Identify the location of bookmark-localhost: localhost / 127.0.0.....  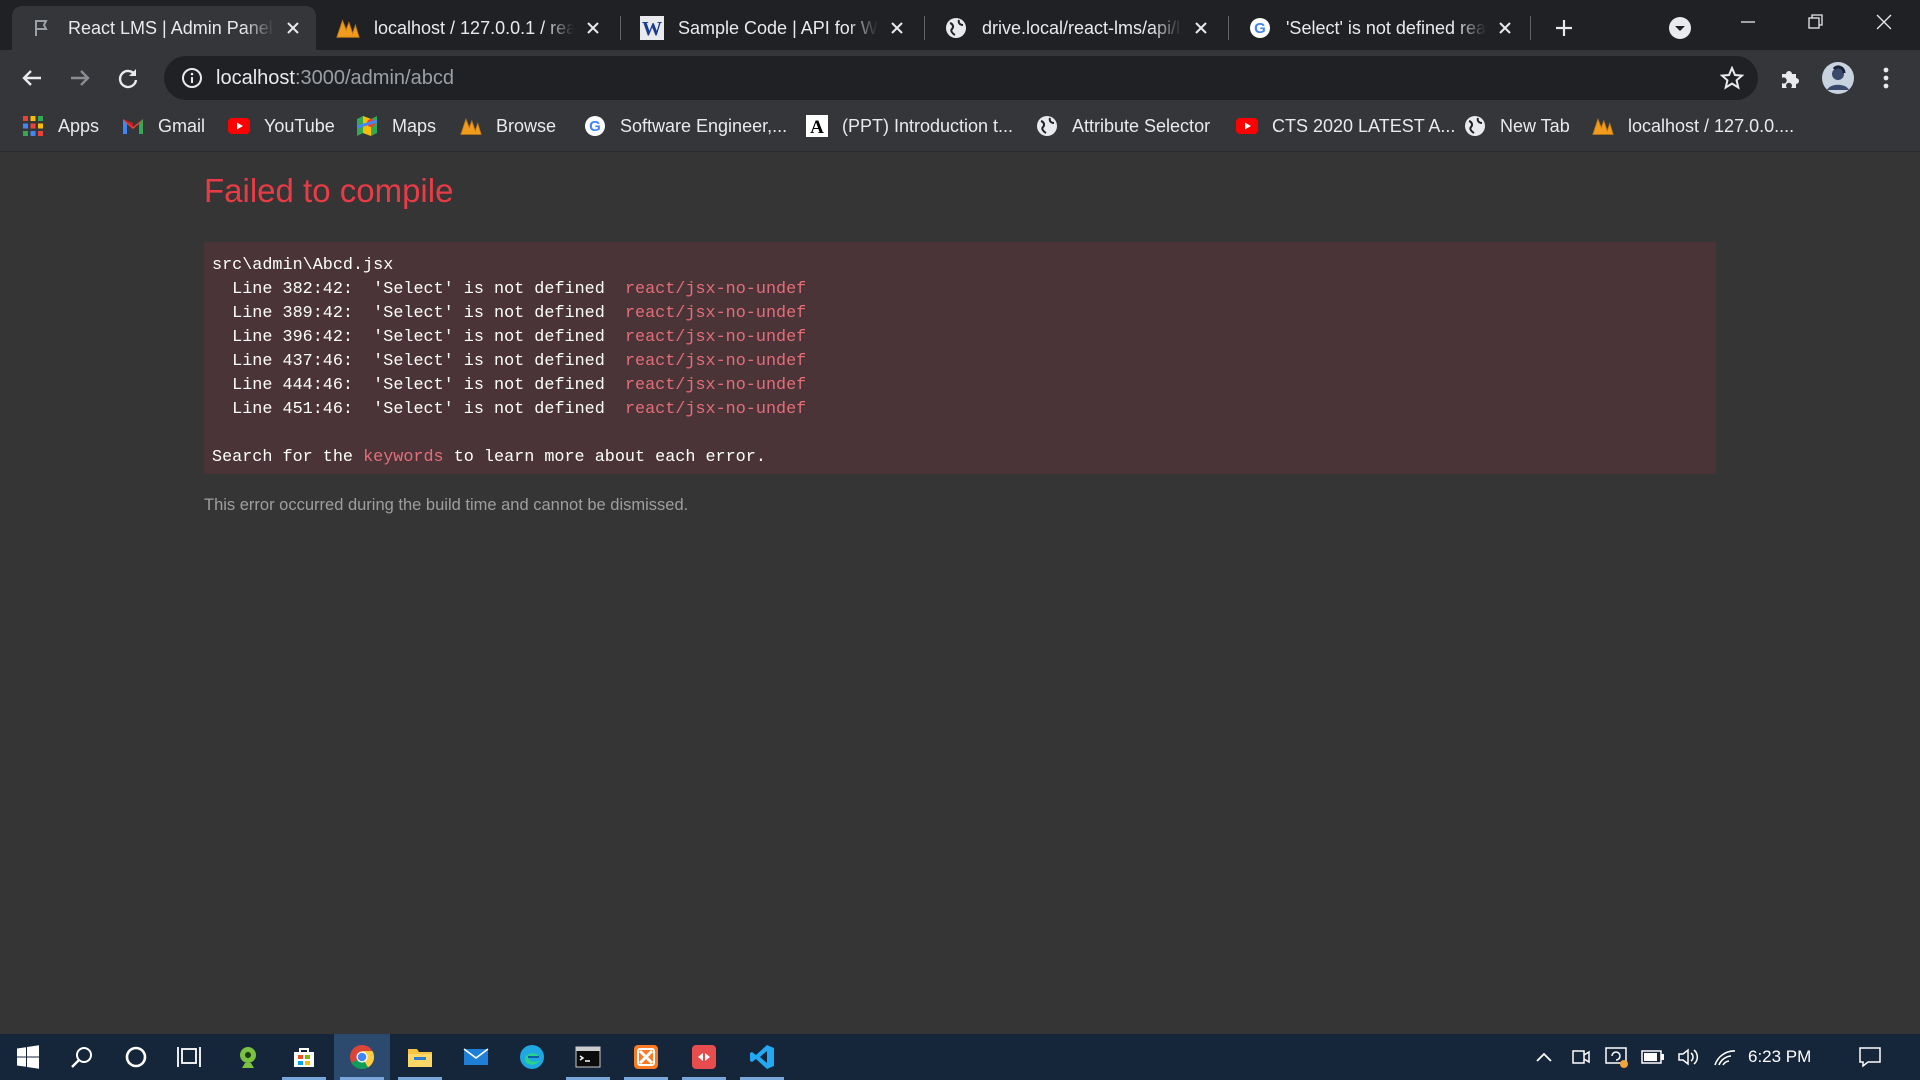
(1693, 126).